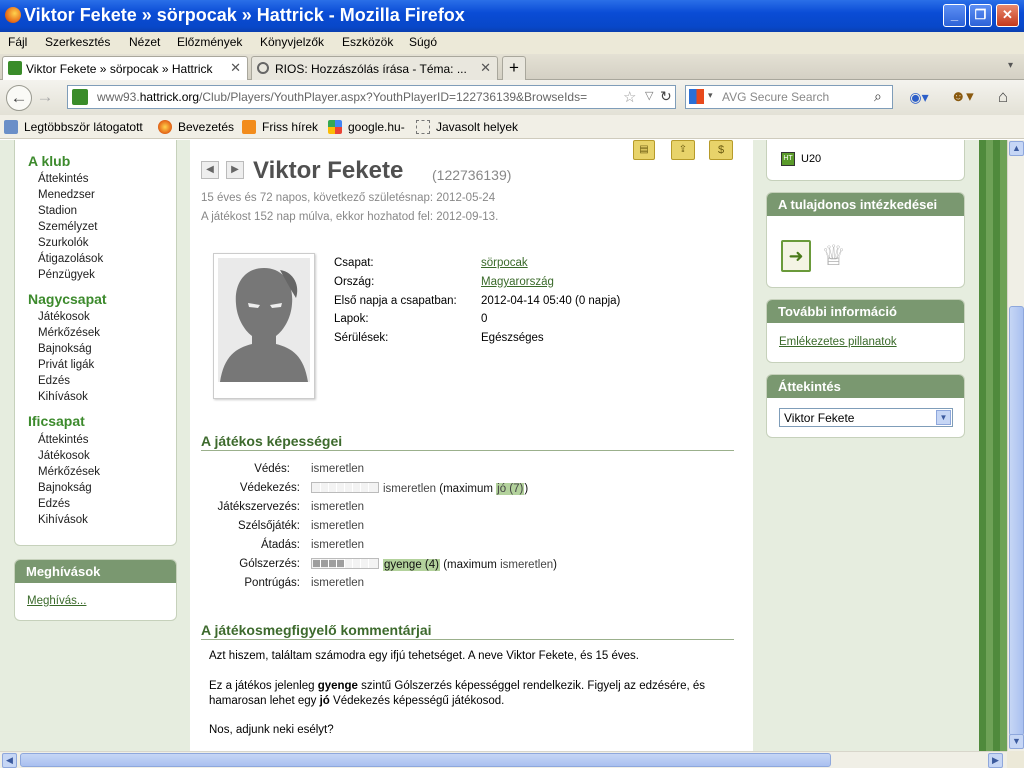  I want to click on overview-title: Áttekintés, so click(865, 386).